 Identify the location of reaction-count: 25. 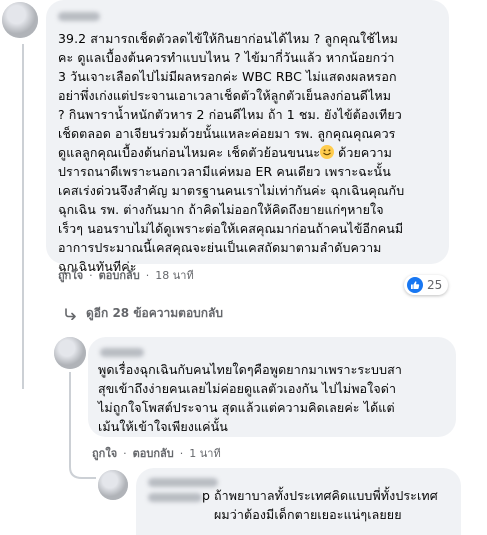
(426, 285).